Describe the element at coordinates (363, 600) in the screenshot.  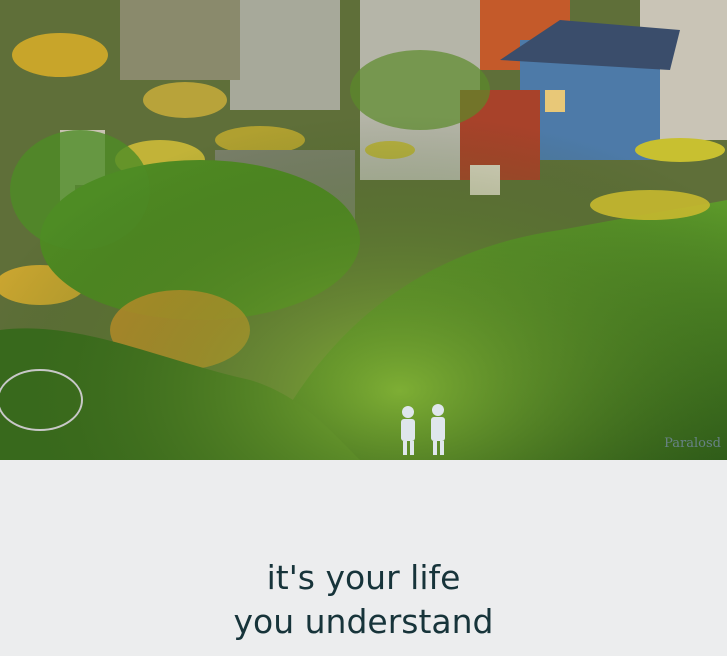
I see `caption-text: it's your life you understand` at that location.